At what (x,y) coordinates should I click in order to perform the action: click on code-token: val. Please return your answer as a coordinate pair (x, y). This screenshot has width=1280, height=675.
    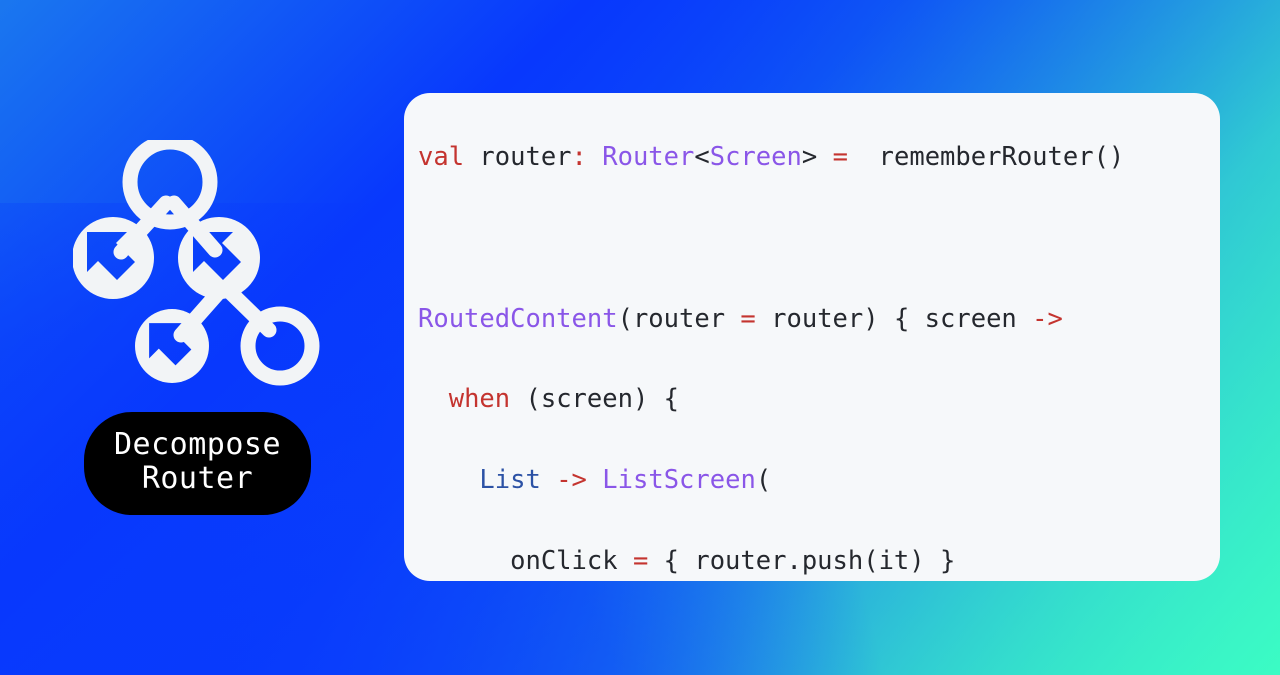
    Looking at the image, I should click on (441, 157).